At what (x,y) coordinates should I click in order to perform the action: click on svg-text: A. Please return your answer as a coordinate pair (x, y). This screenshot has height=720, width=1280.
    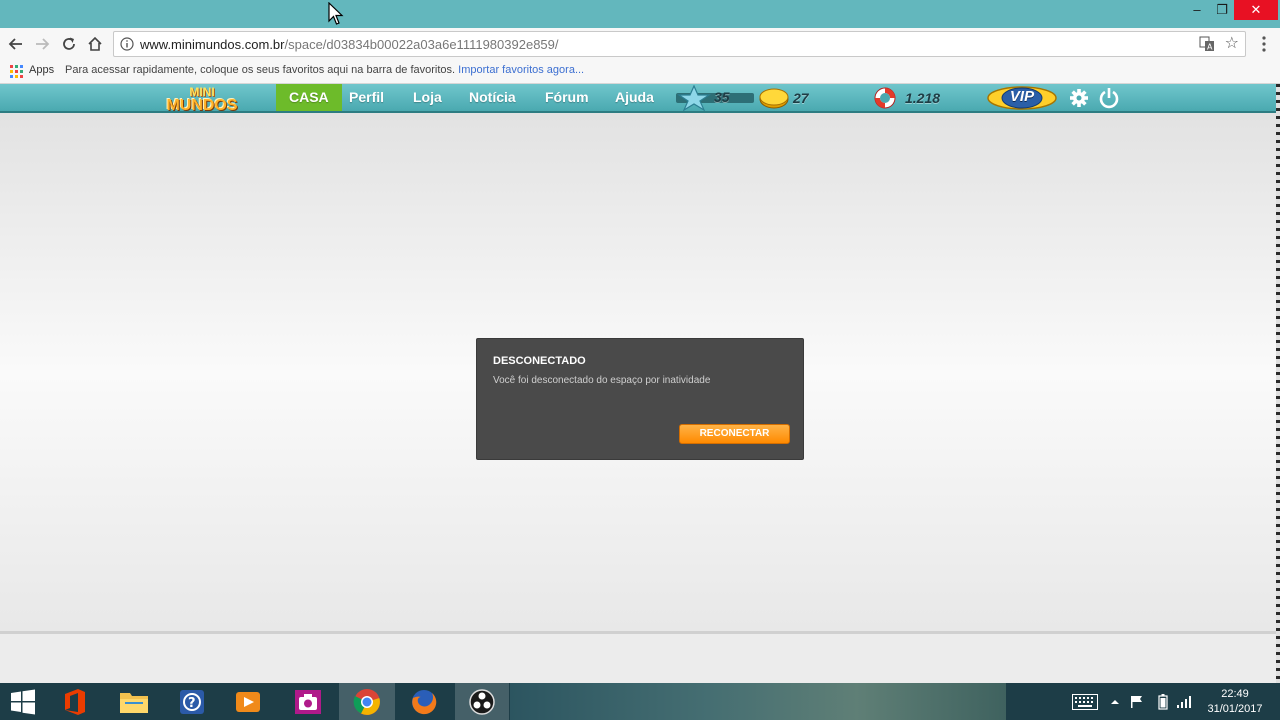
    Looking at the image, I should click on (1210, 47).